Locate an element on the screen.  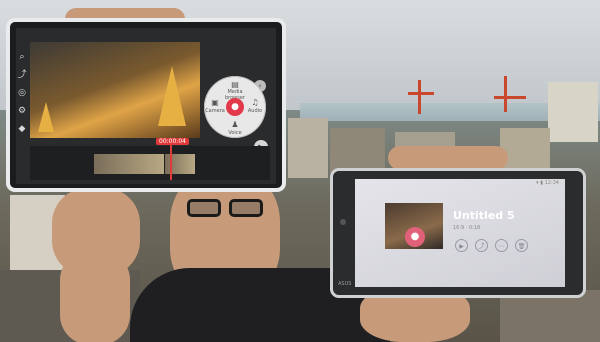
project-actions: ▶ ⤴ ⋯ 🗑 is located at coordinates (510, 247).